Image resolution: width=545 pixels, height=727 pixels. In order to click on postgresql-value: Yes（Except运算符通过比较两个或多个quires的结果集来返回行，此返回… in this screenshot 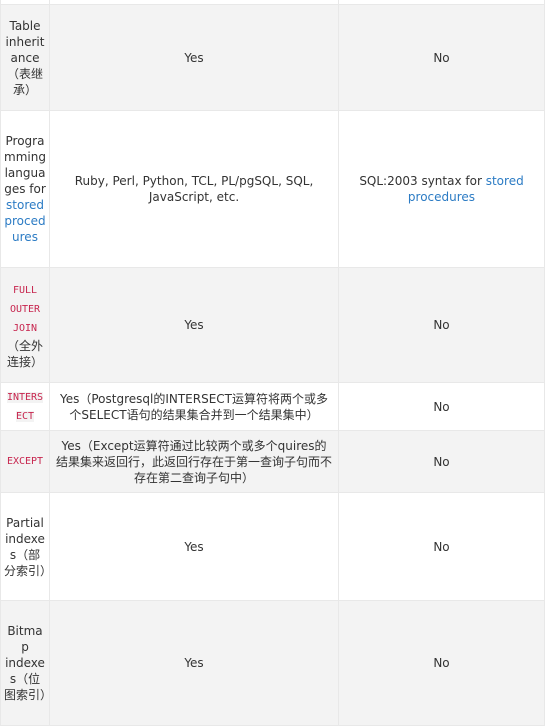, I will do `click(194, 461)`.